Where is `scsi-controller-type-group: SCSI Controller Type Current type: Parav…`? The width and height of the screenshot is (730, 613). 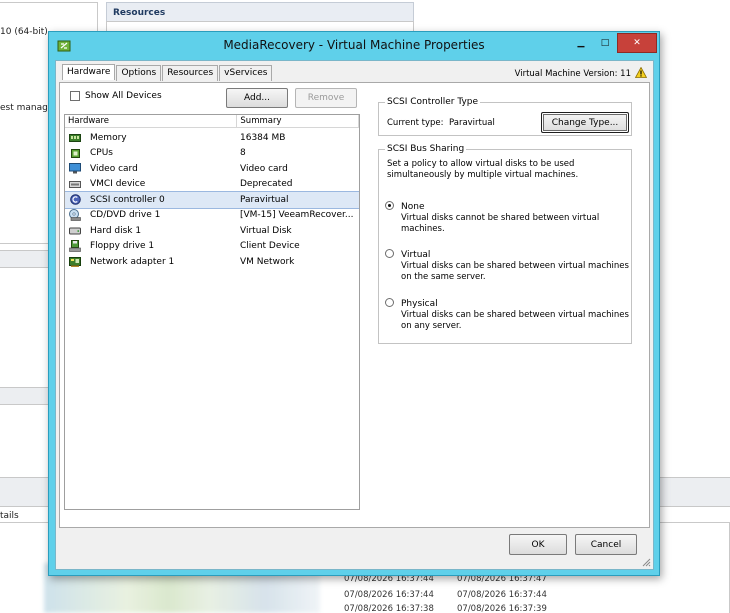 scsi-controller-type-group: SCSI Controller Type Current type: Parav… is located at coordinates (505, 116).